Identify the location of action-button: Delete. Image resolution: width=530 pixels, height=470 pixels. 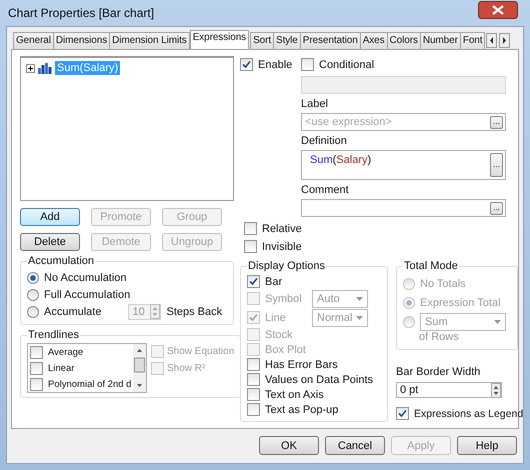
(50, 242).